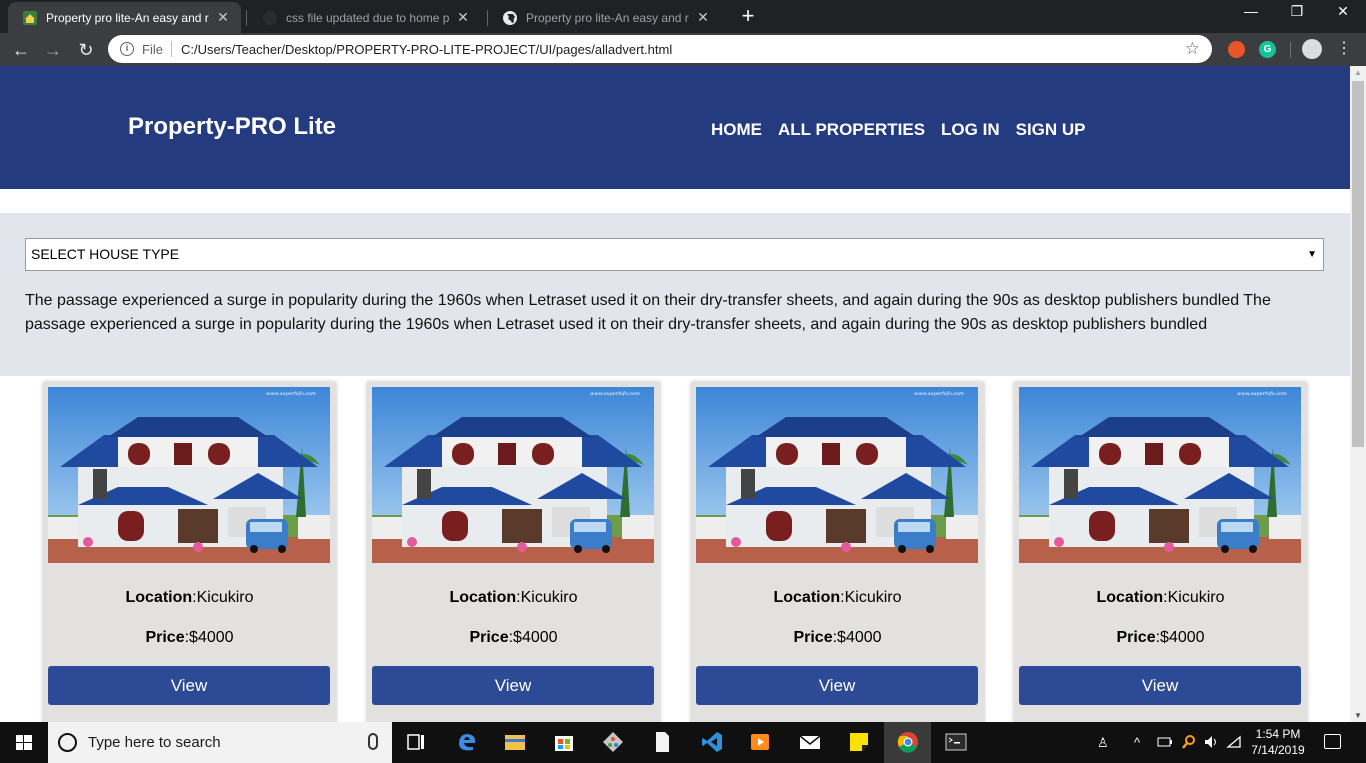  What do you see at coordinates (1297, 12) in the screenshot?
I see `restore-button: ❐` at bounding box center [1297, 12].